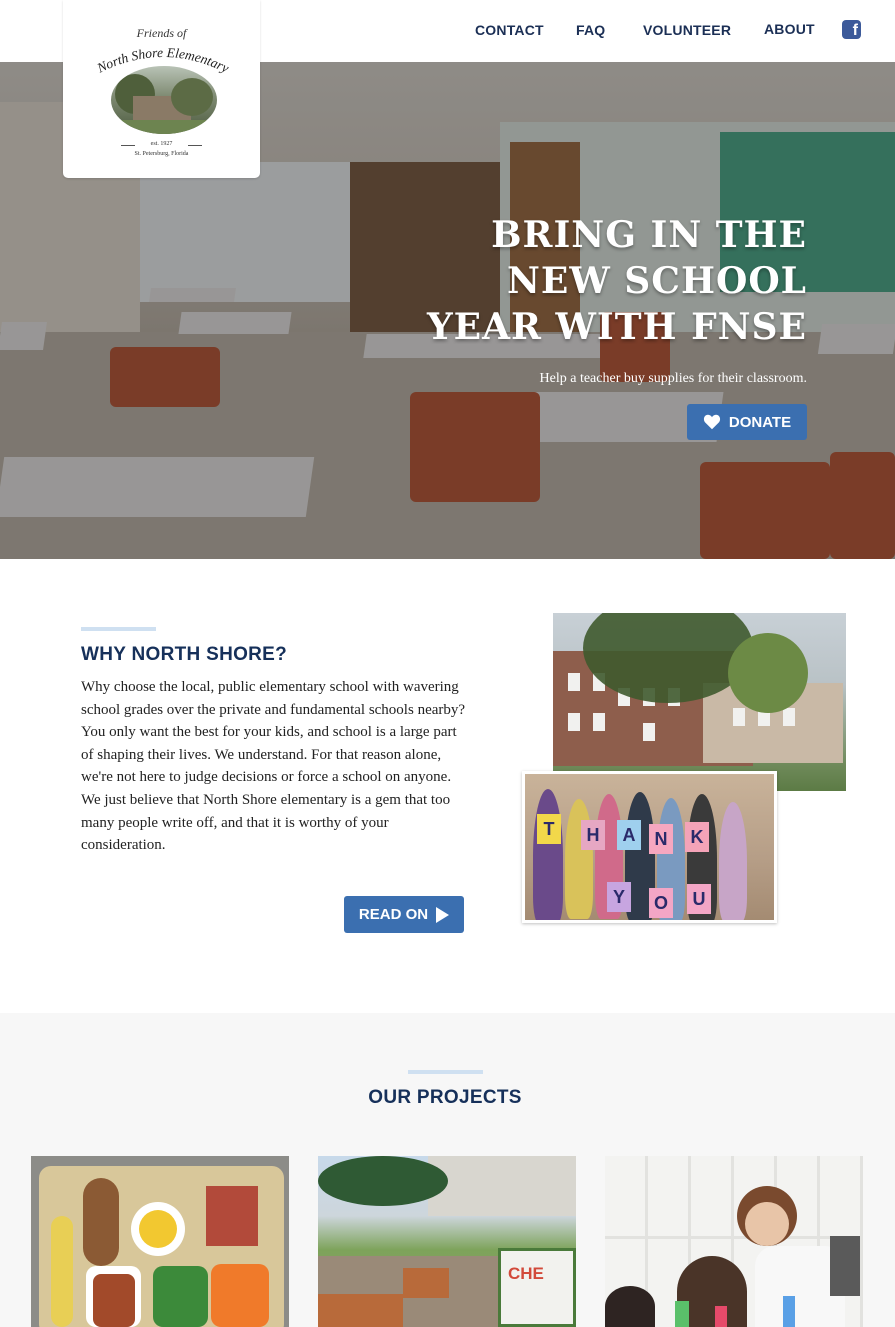 The width and height of the screenshot is (895, 1327). I want to click on facebook-icon: f, so click(851, 29).